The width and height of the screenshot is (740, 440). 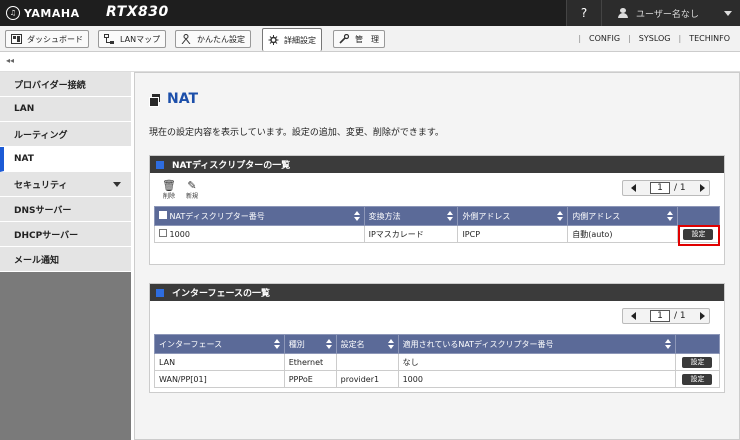 What do you see at coordinates (437, 292) in the screenshot?
I see `panel-header: インターフェースの一覧` at bounding box center [437, 292].